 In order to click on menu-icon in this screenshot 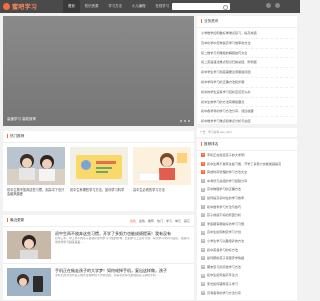, I will do `click(277, 5)`.